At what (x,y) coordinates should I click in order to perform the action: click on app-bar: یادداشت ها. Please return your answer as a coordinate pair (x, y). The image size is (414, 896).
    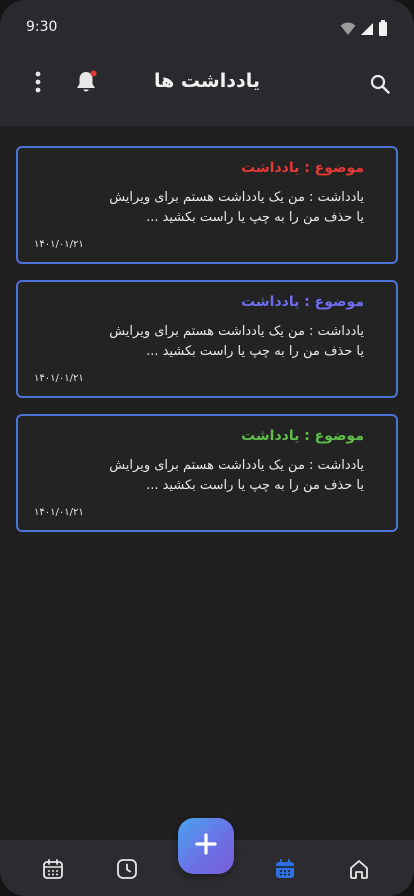
    Looking at the image, I should click on (207, 91).